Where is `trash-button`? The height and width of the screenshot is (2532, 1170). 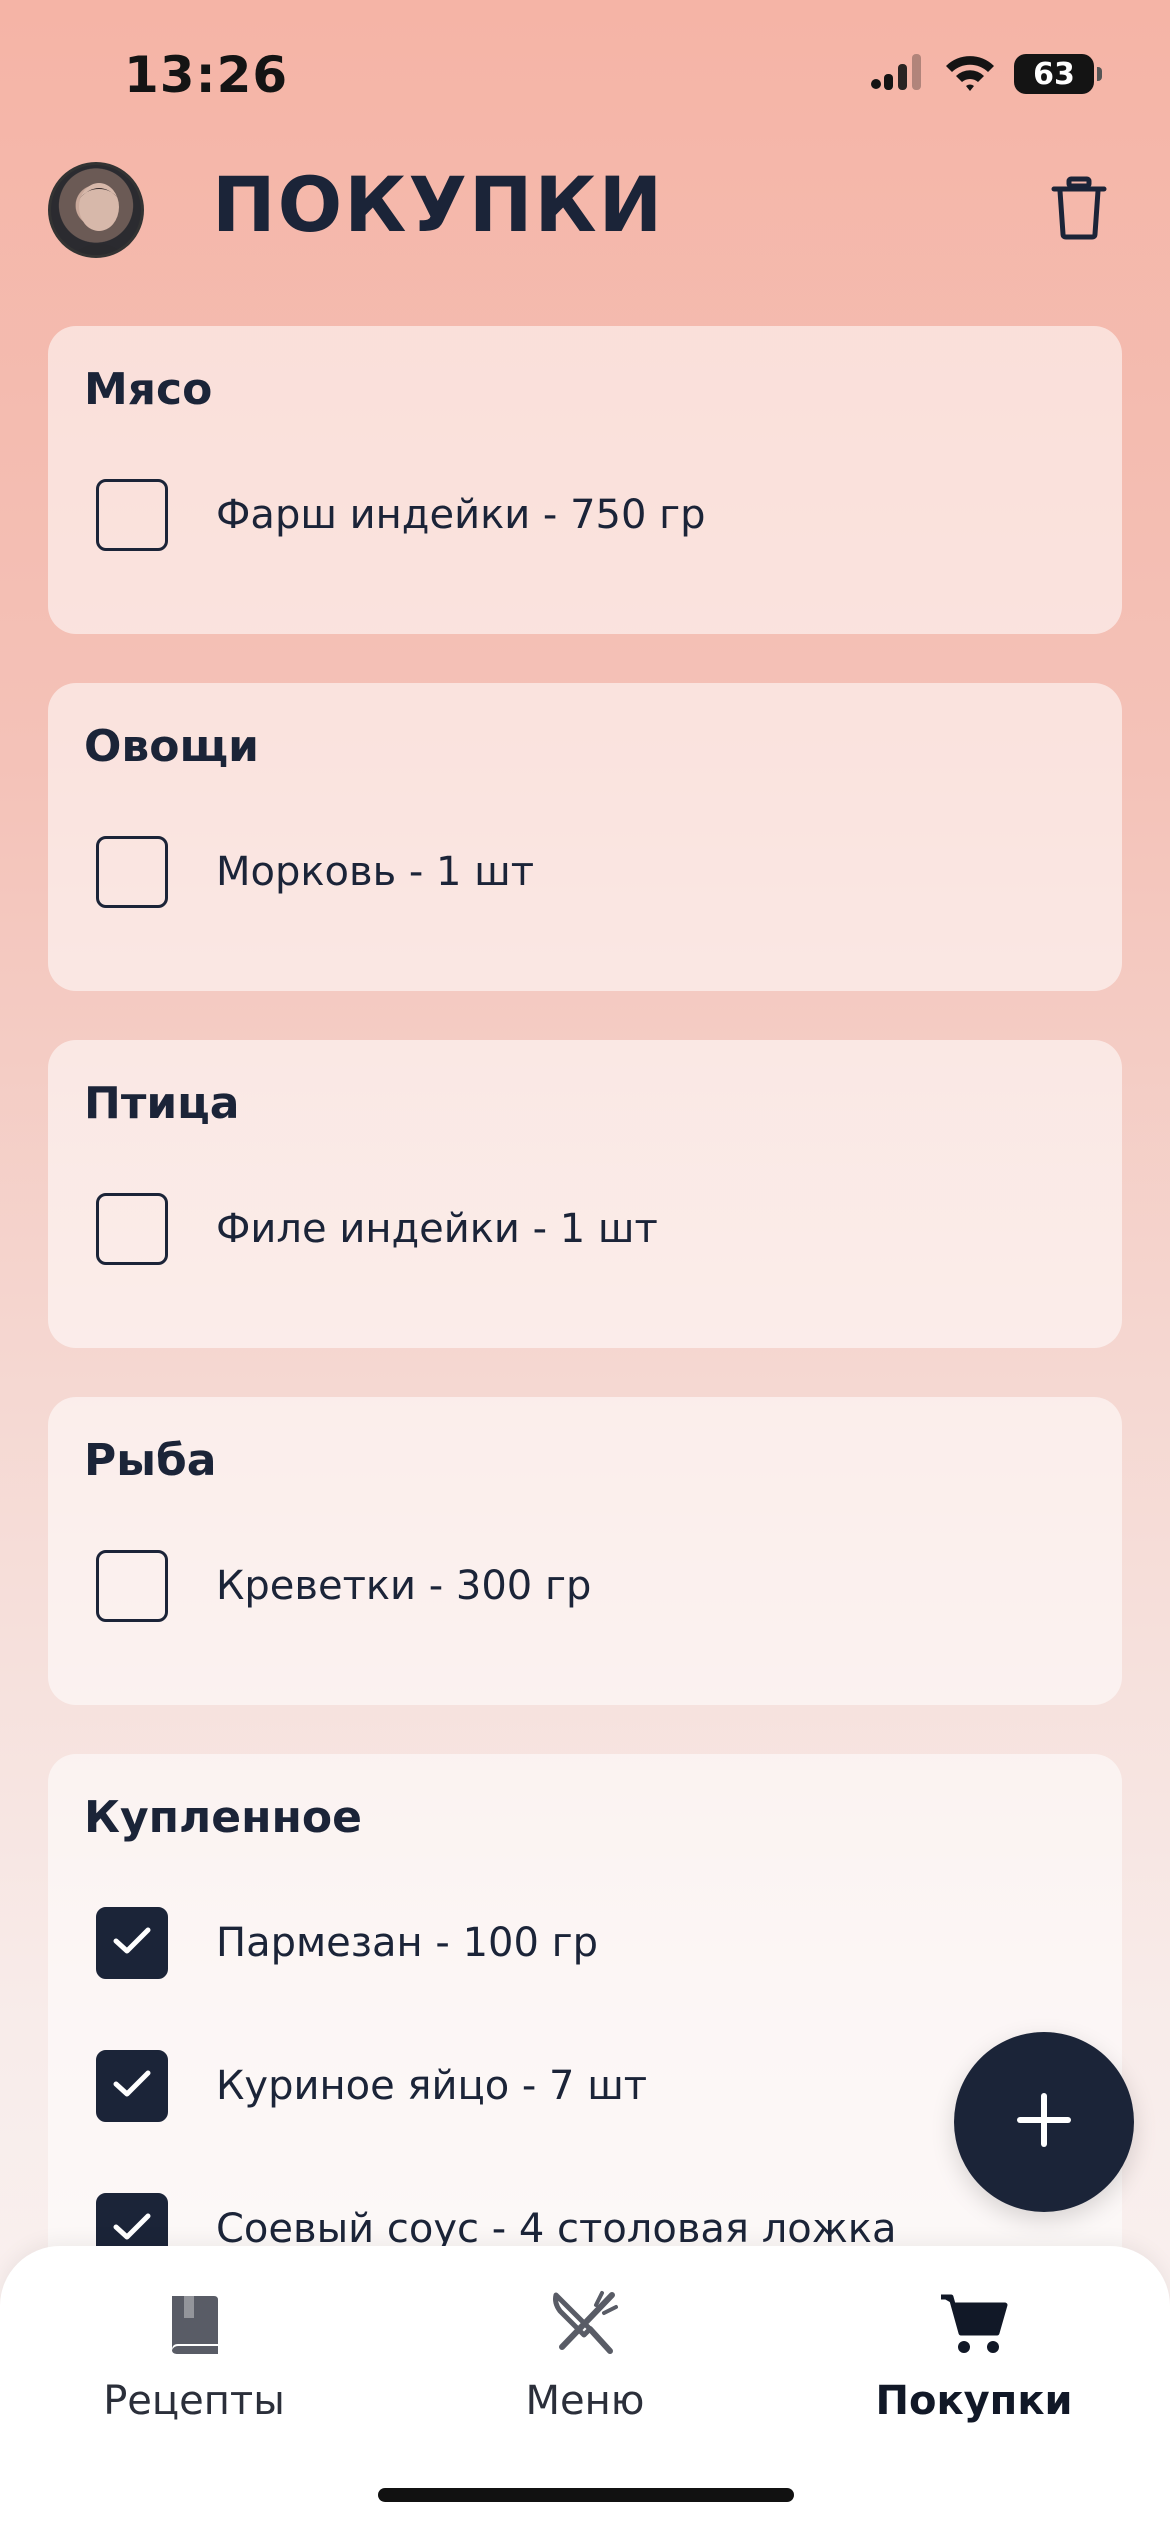 trash-button is located at coordinates (1079, 210).